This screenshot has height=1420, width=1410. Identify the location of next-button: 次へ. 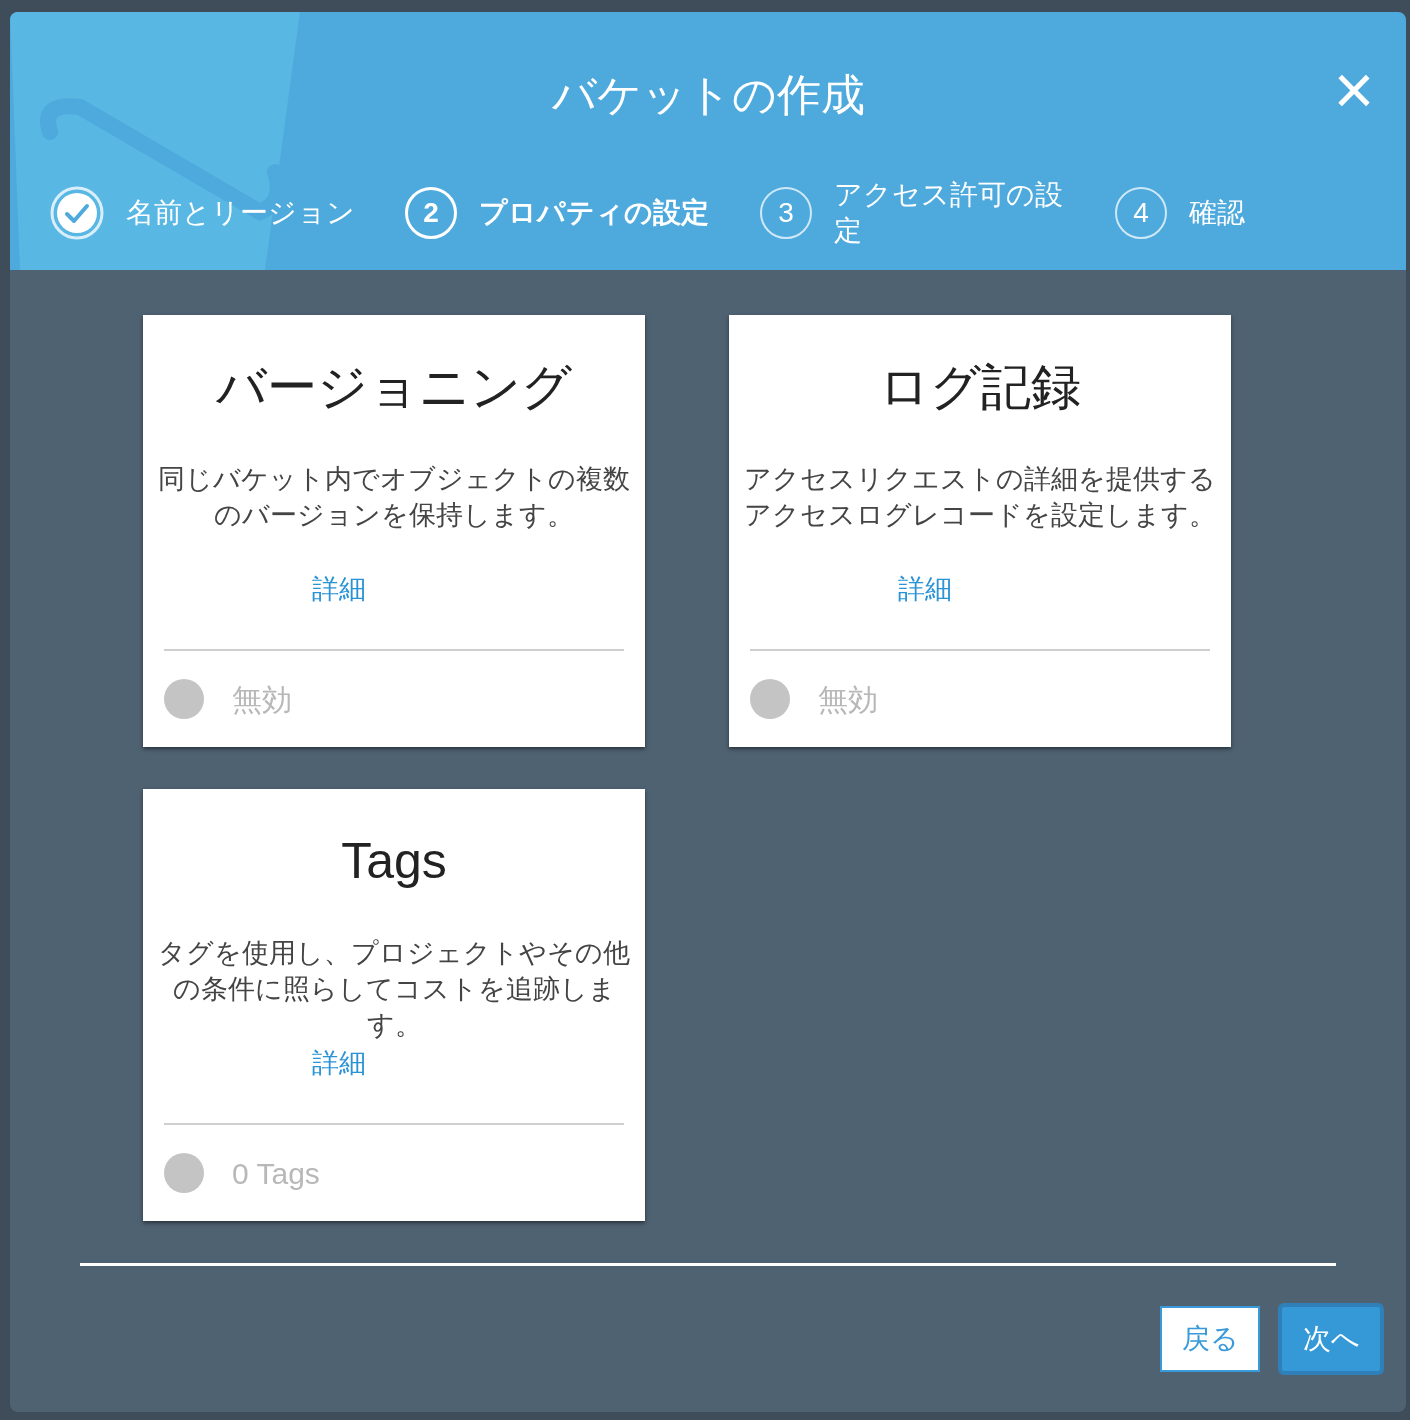
(1331, 1339).